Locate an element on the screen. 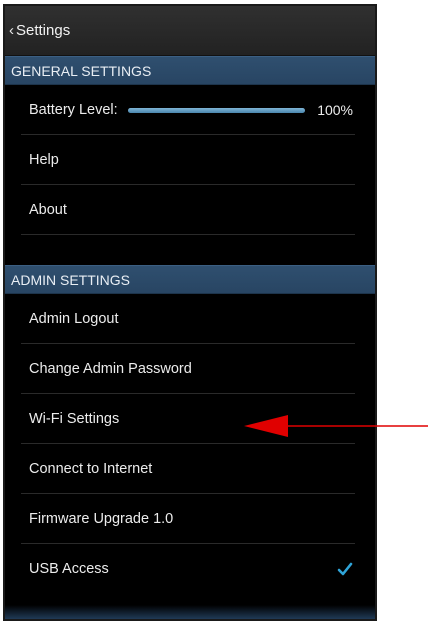  battery-progress-bar is located at coordinates (216, 110).